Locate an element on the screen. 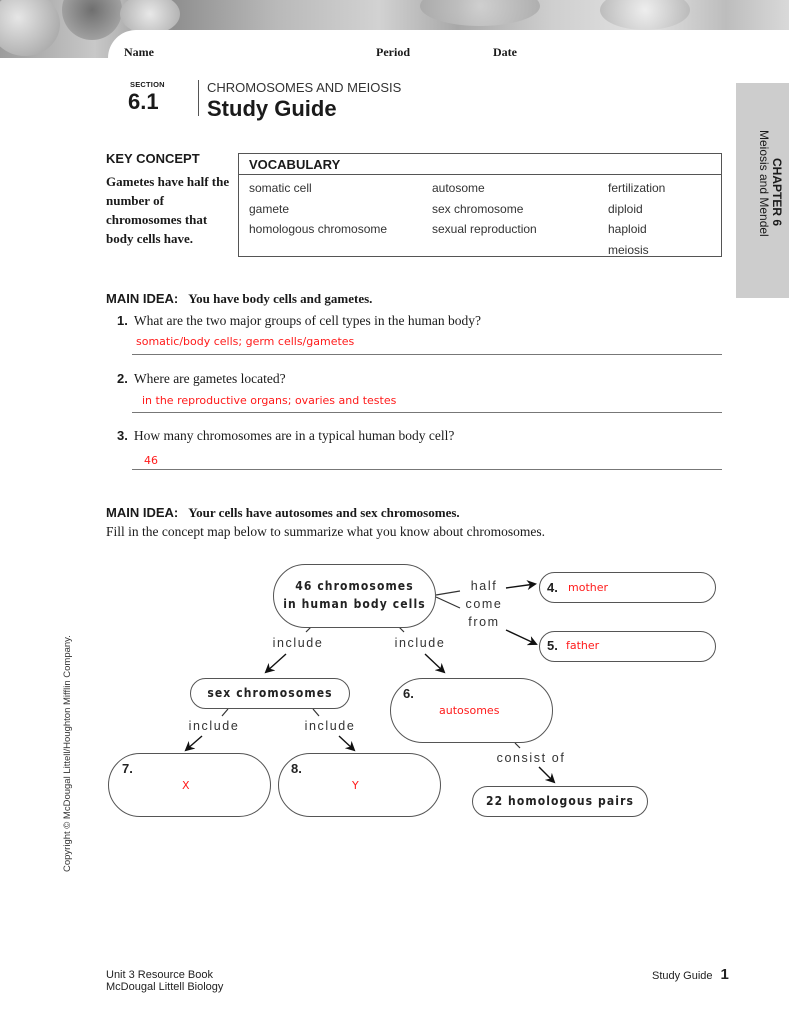  node-text-line: 46 chromosomes is located at coordinates (354, 586).